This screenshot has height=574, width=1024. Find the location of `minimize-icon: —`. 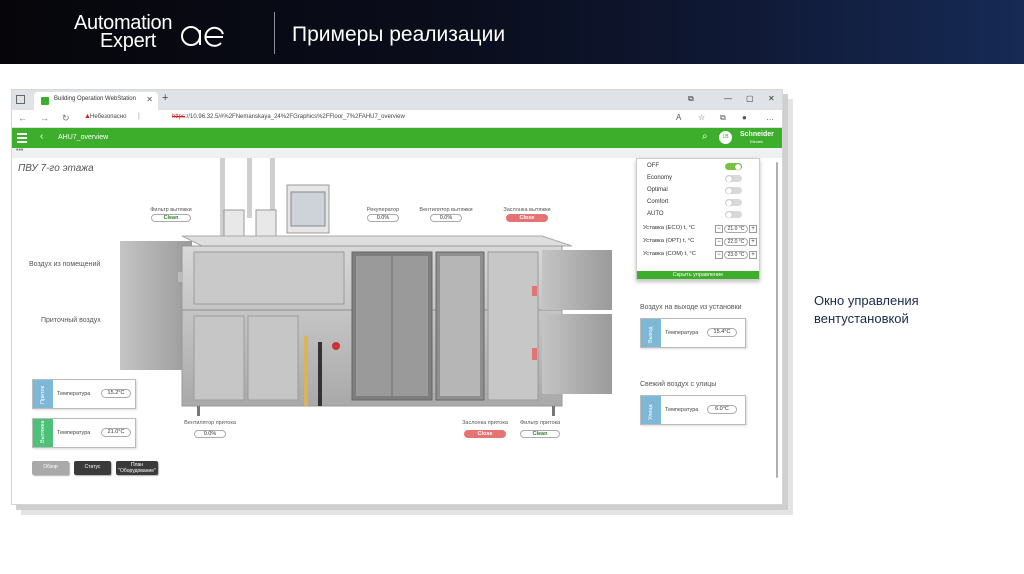

minimize-icon: — is located at coordinates (728, 98).